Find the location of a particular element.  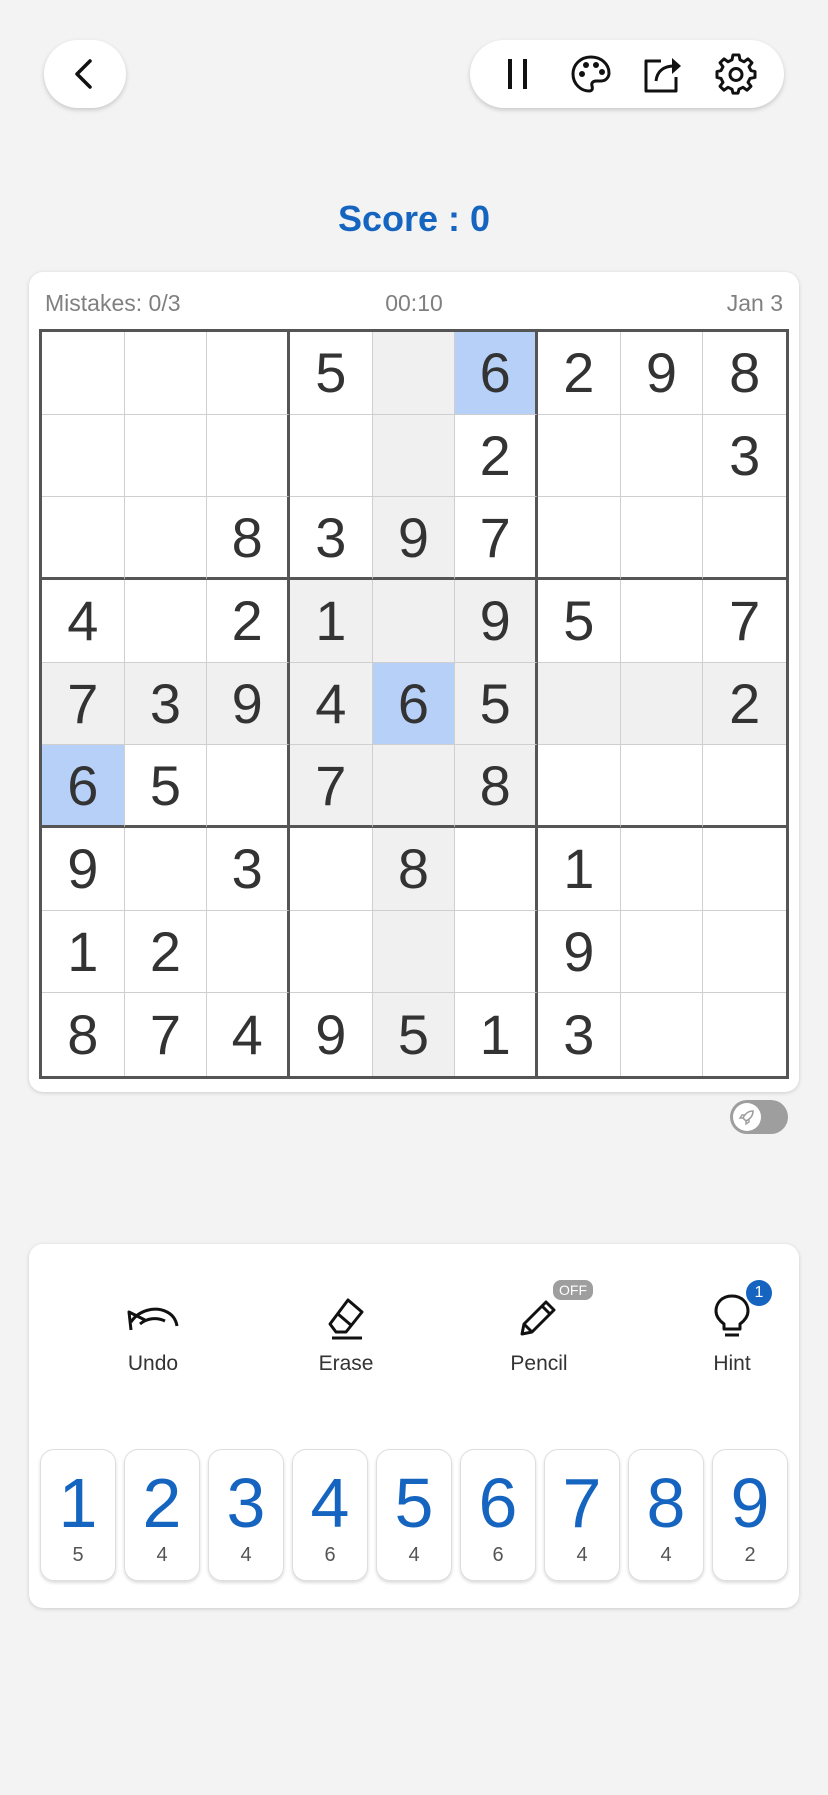

number-key-5: 54 is located at coordinates (414, 1515).